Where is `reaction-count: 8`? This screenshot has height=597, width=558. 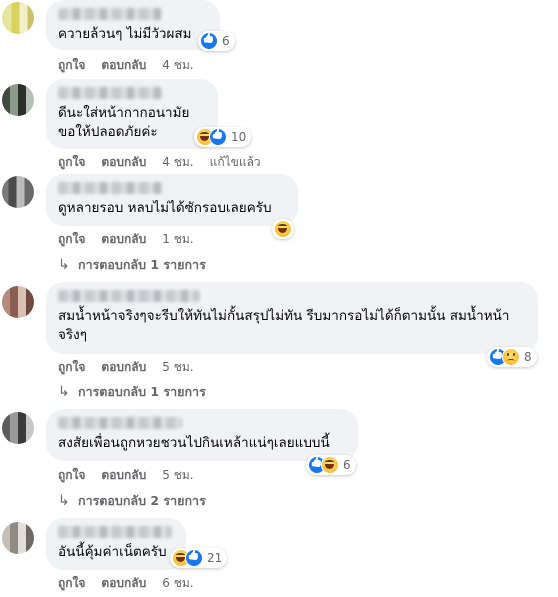
reaction-count: 8 is located at coordinates (528, 357).